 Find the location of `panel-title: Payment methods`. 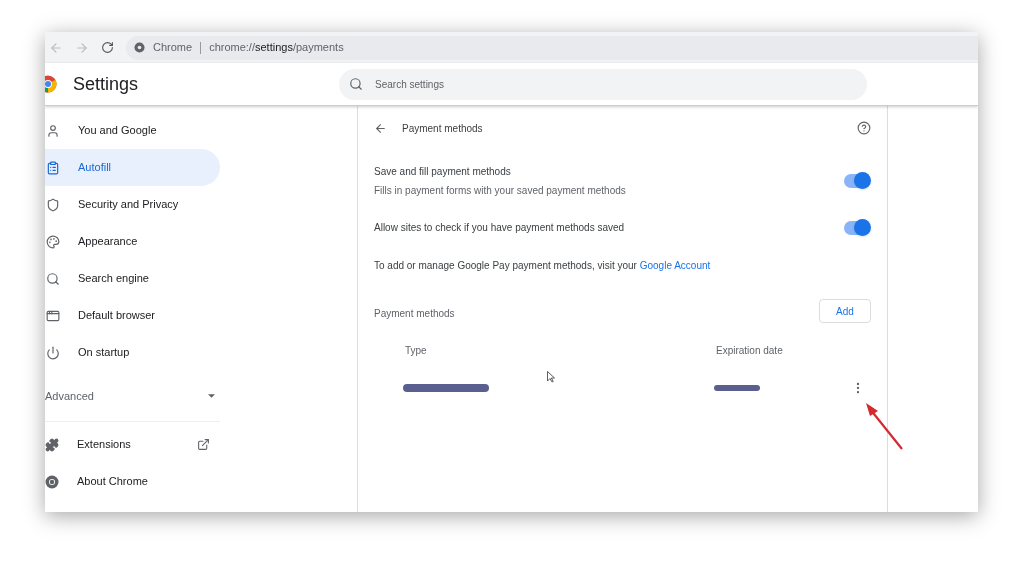

panel-title: Payment methods is located at coordinates (443, 128).